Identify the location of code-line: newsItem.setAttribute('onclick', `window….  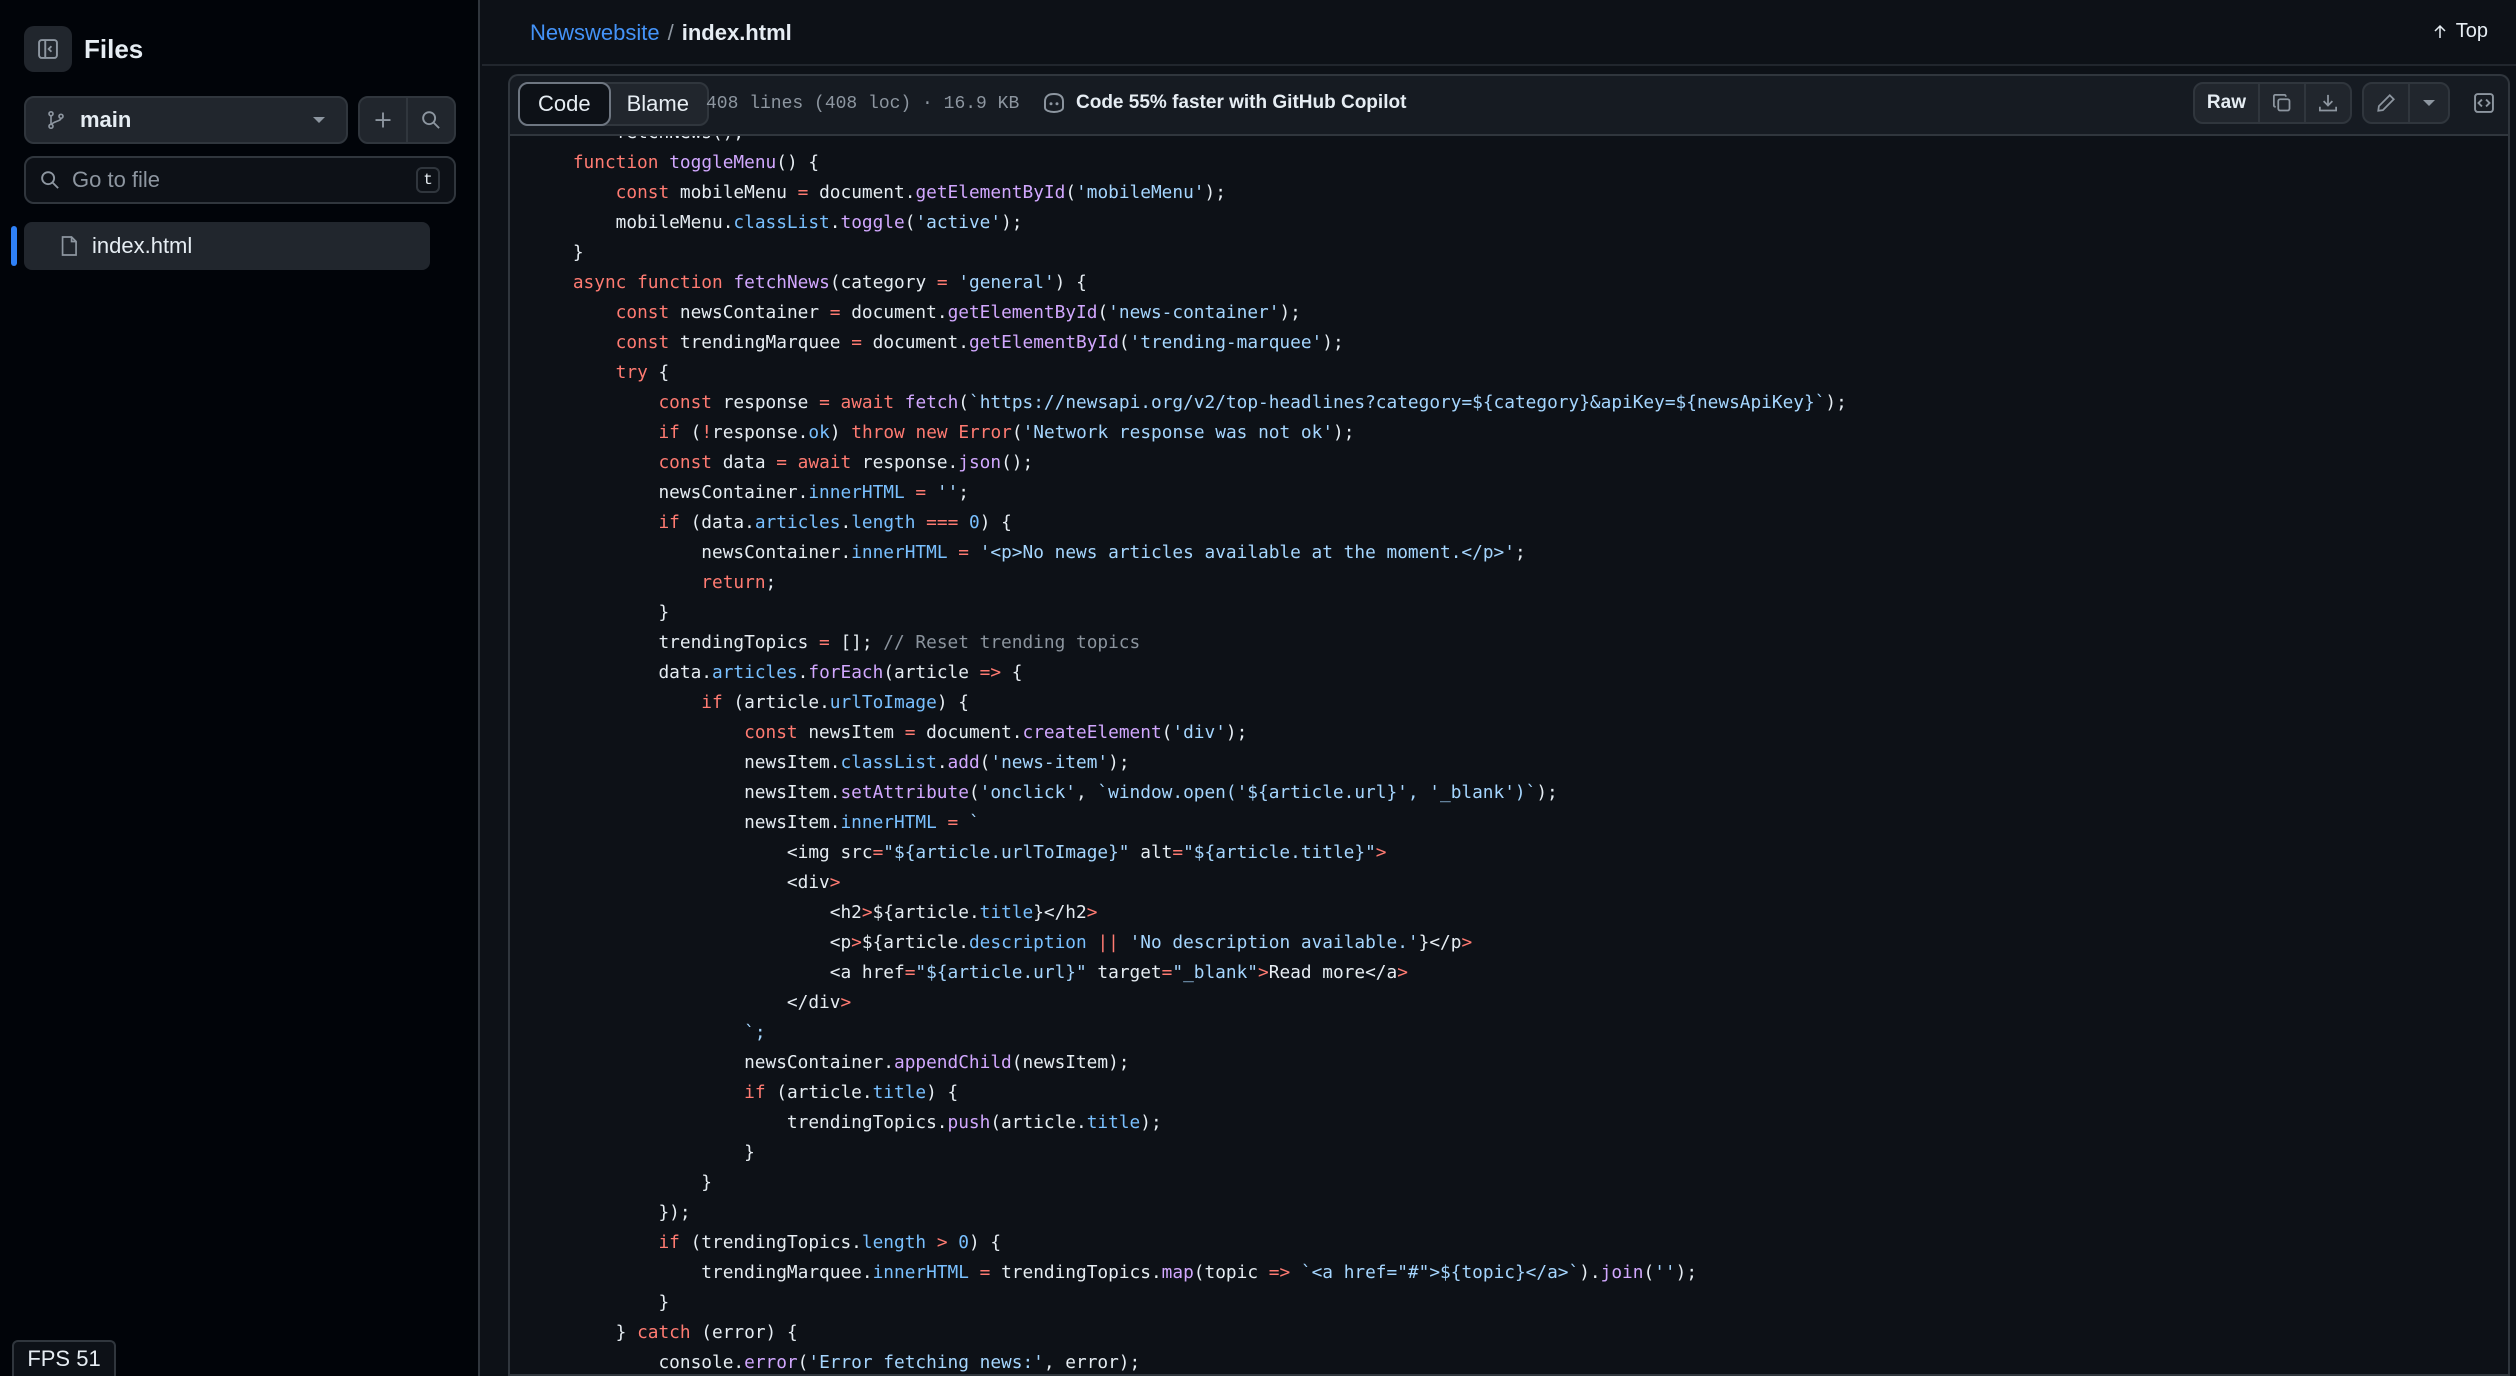
(1044, 792).